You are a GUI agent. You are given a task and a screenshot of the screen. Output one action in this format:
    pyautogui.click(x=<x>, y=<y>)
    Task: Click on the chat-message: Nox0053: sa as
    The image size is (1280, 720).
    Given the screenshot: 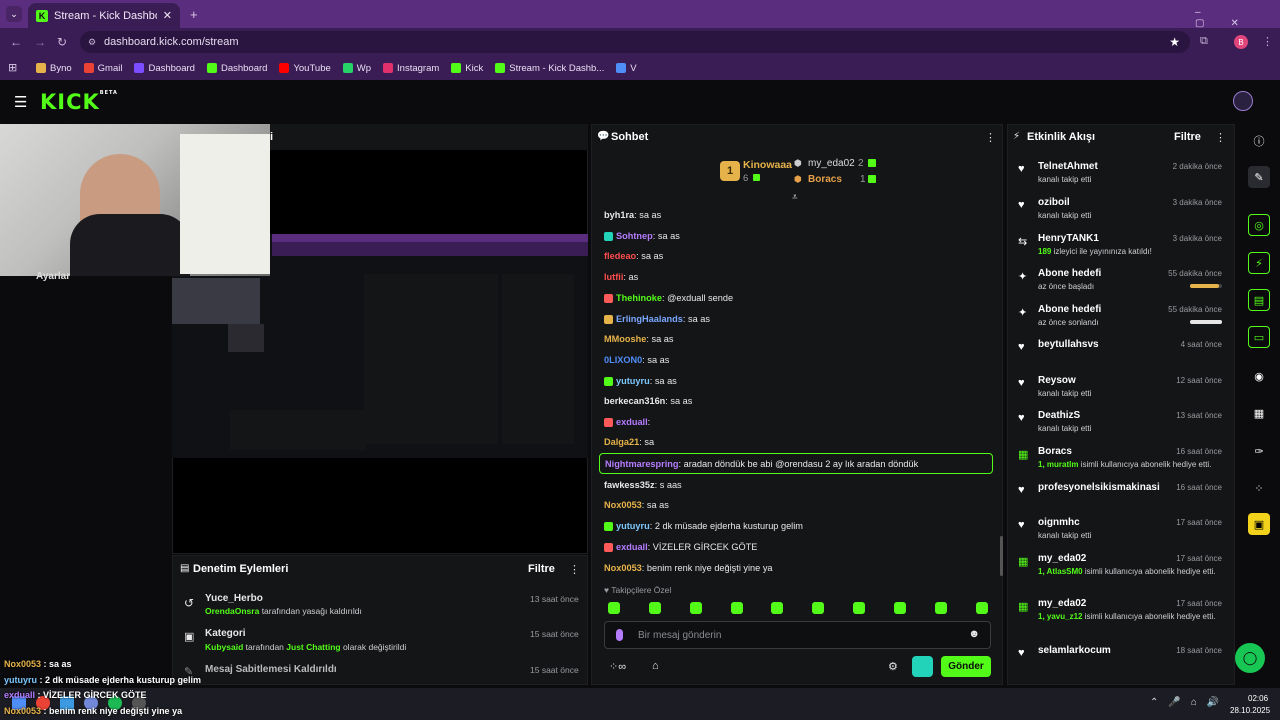 What is the action you would take?
    pyautogui.click(x=636, y=505)
    